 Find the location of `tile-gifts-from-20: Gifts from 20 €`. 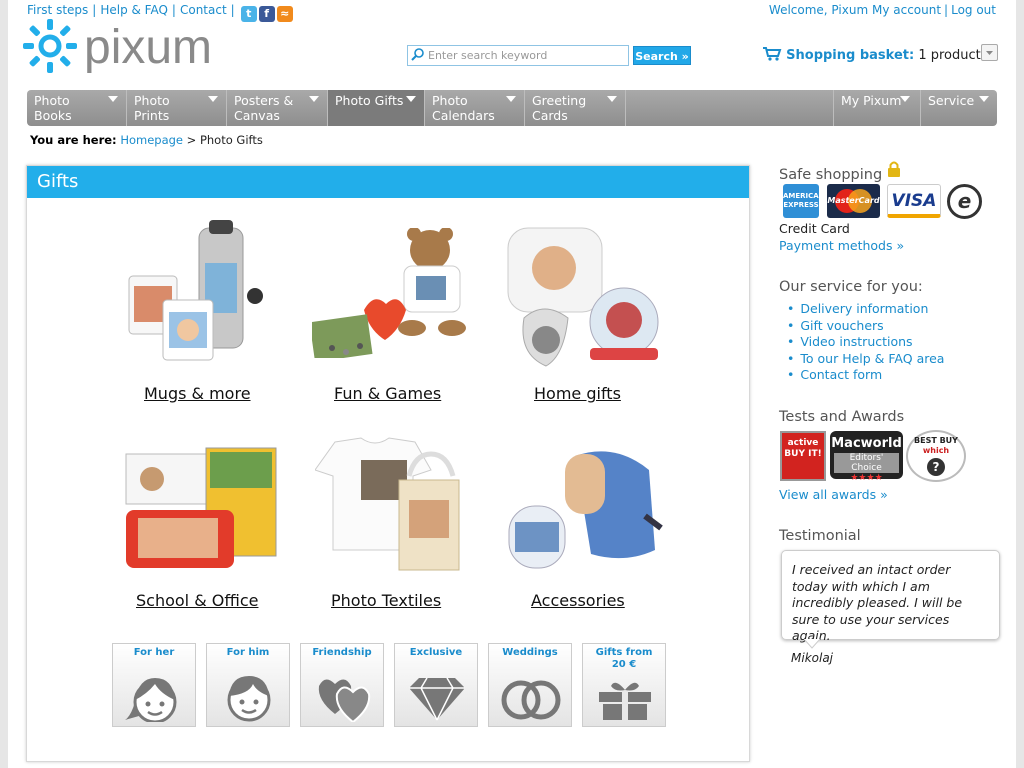

tile-gifts-from-20: Gifts from 20 € is located at coordinates (624, 685).